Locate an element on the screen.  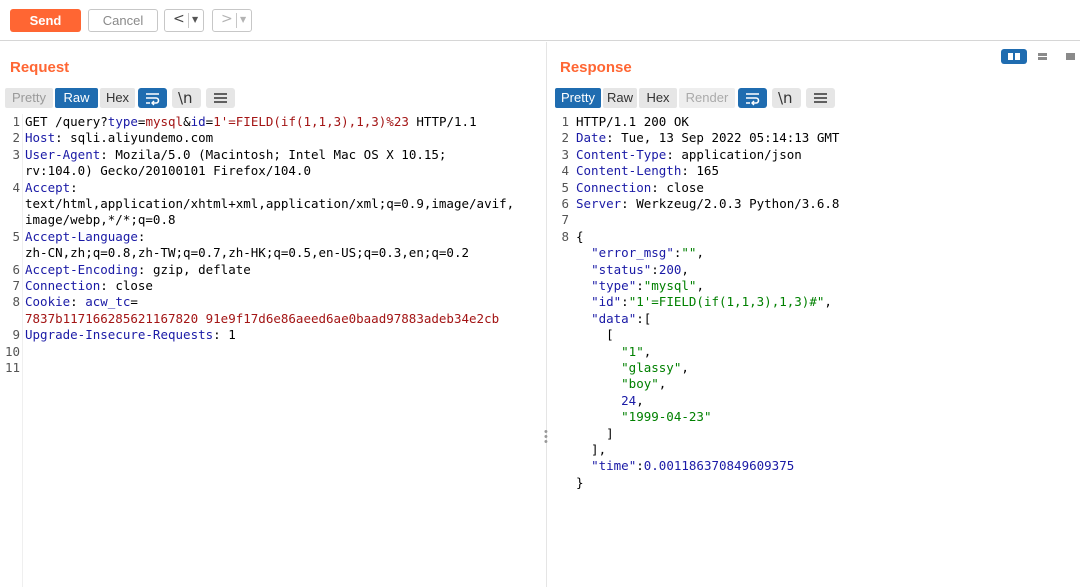
code-line: ] is located at coordinates (595, 434).